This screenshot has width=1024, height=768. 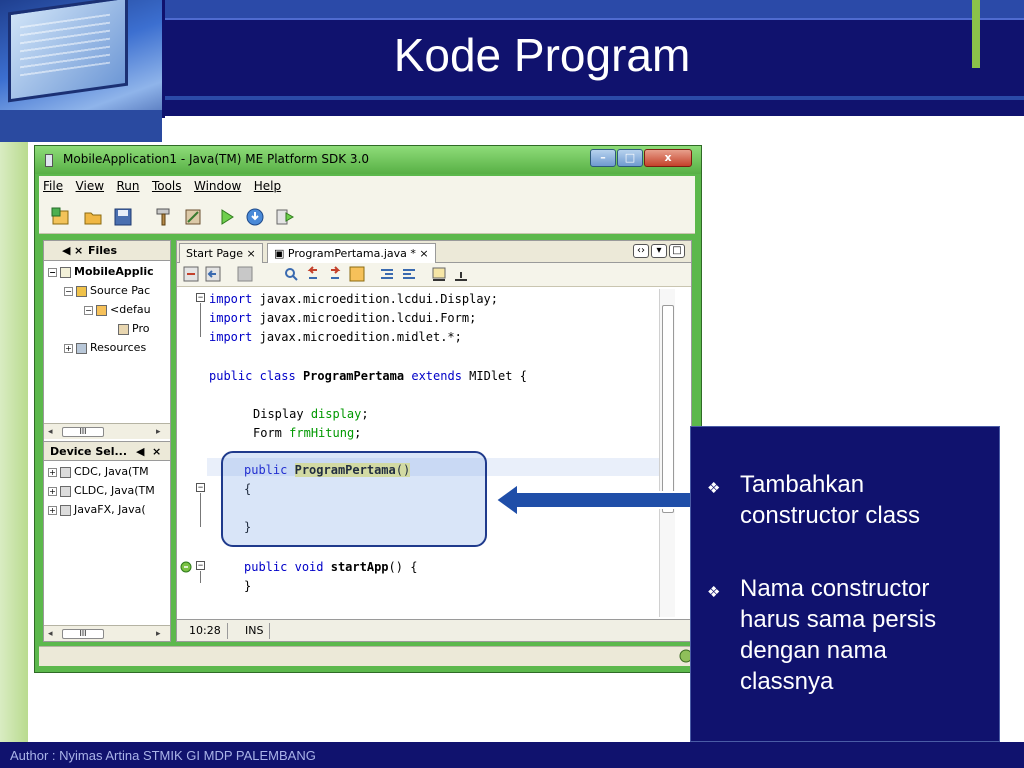 I want to click on device-cdc: + CDC, Java(TM, so click(x=108, y=471).